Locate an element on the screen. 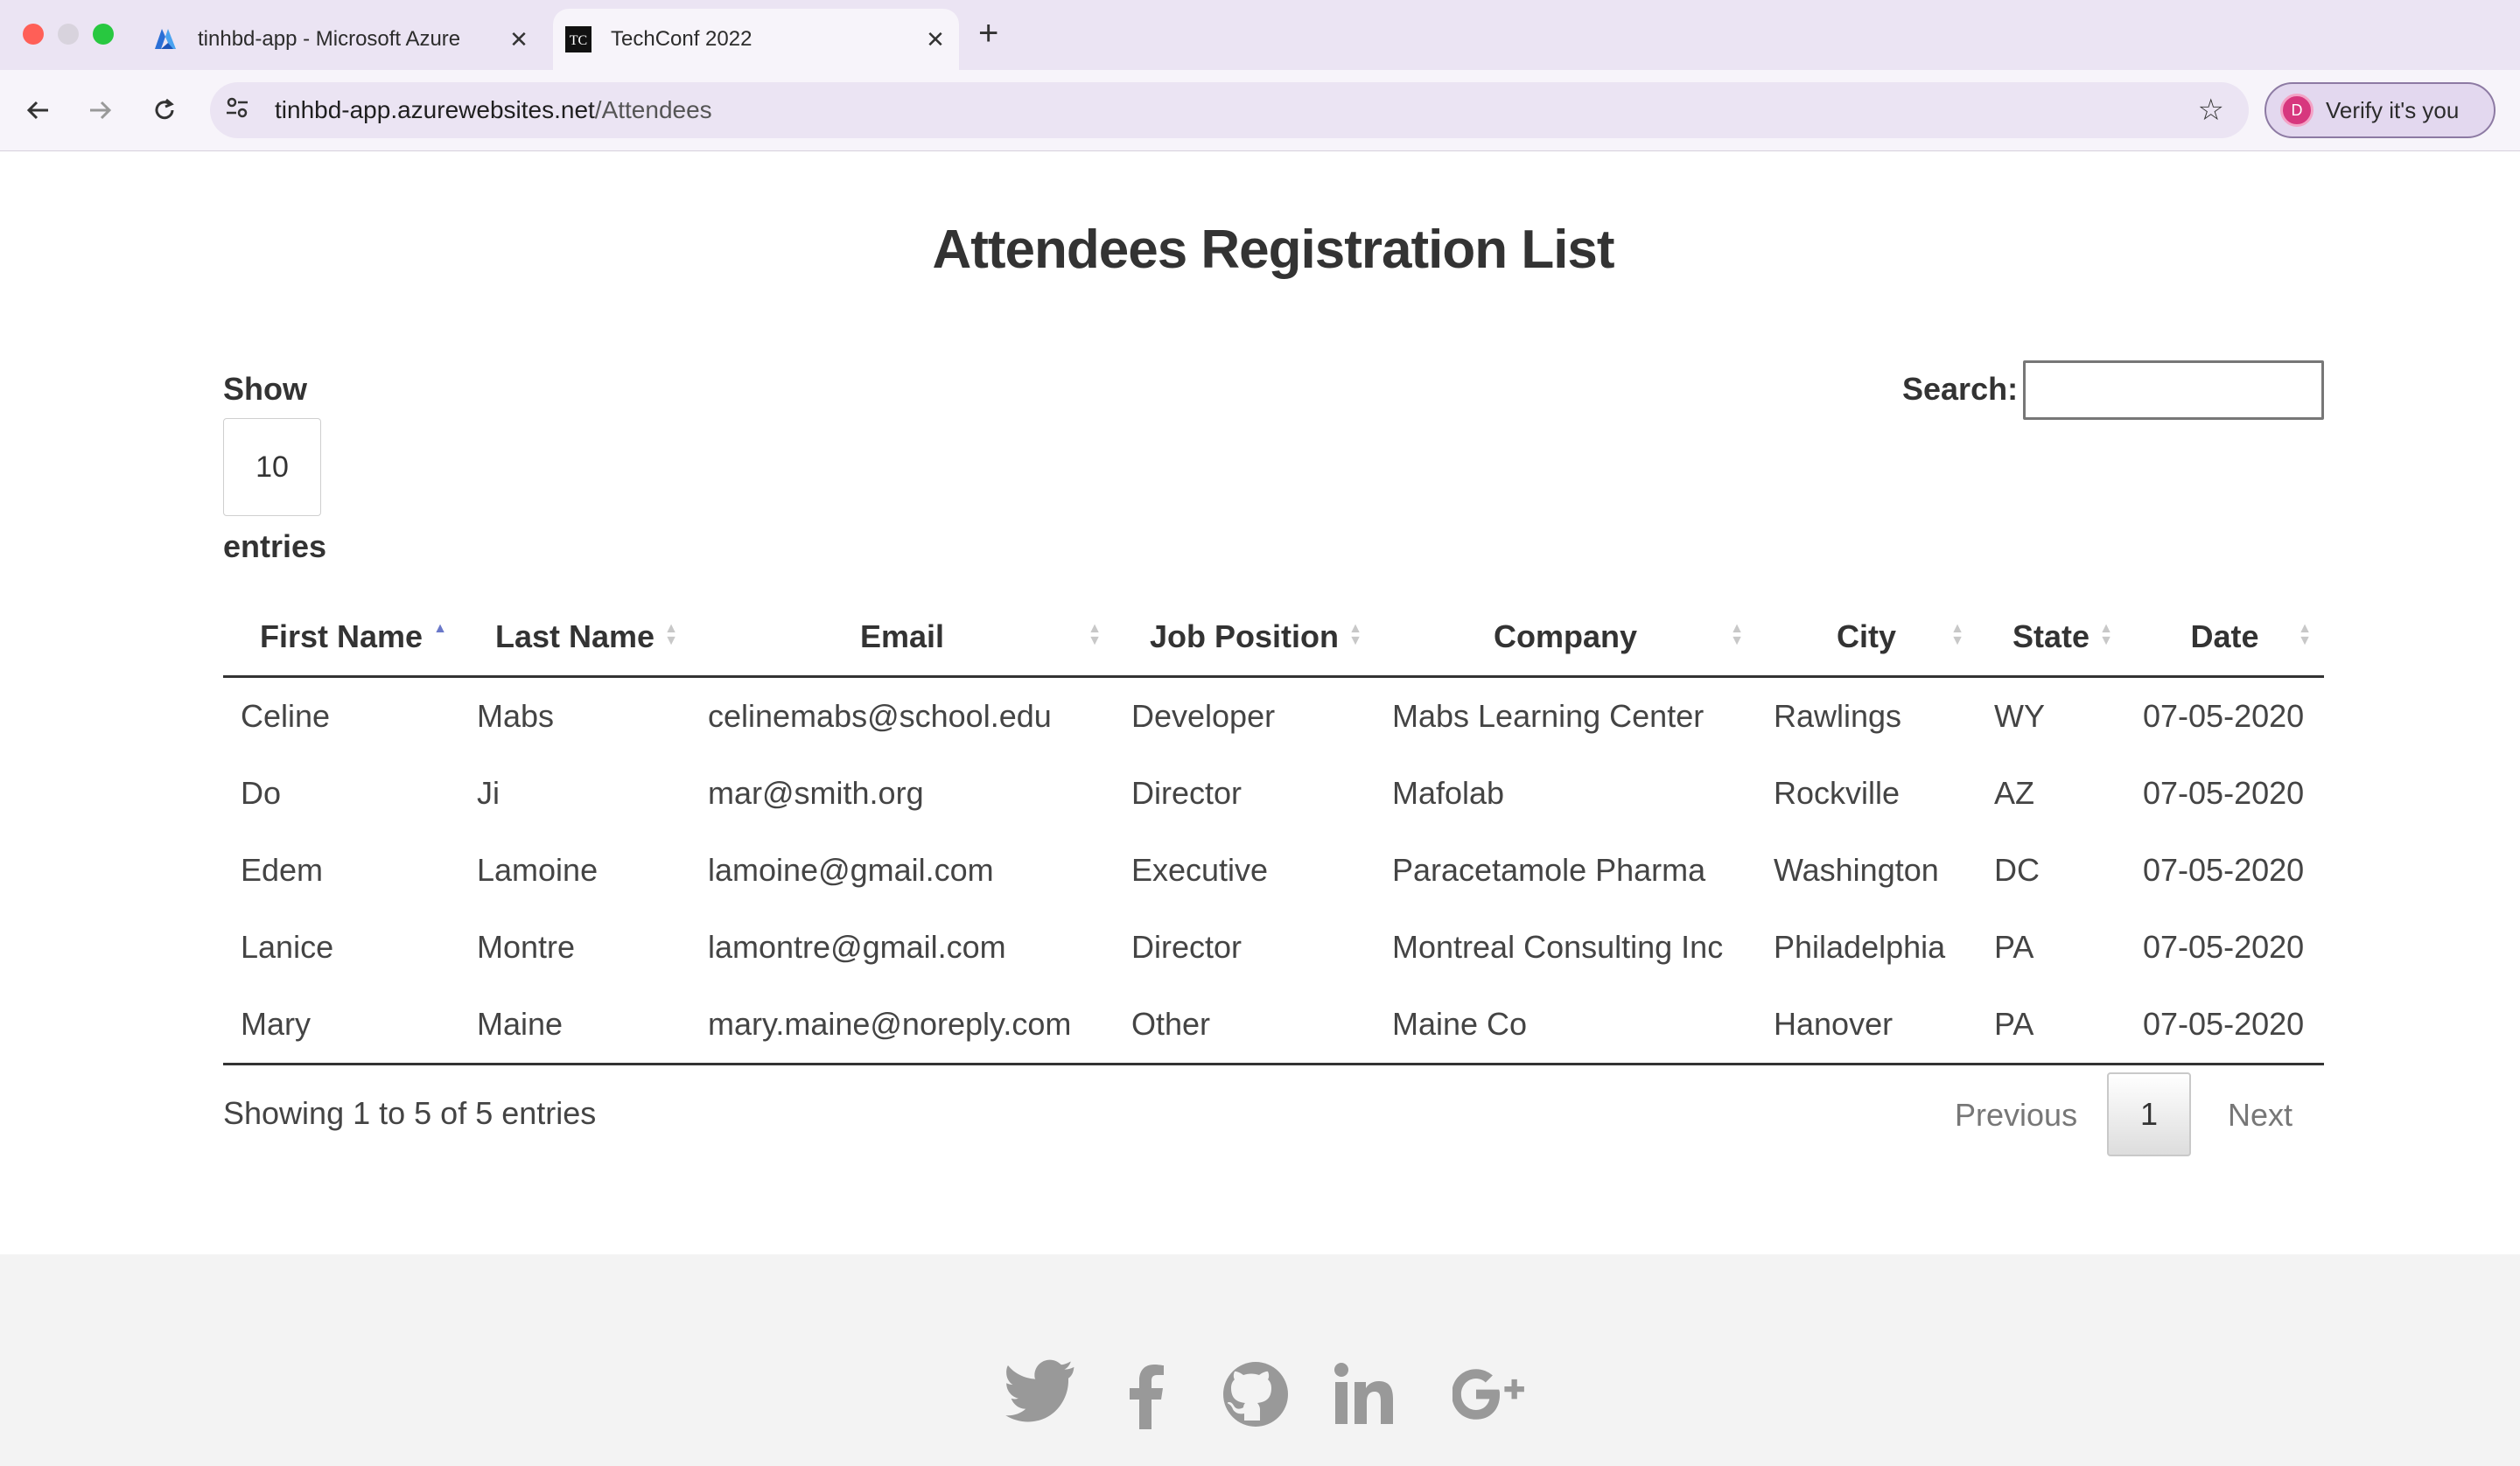  previous-page-button: Previous is located at coordinates (2016, 1115).